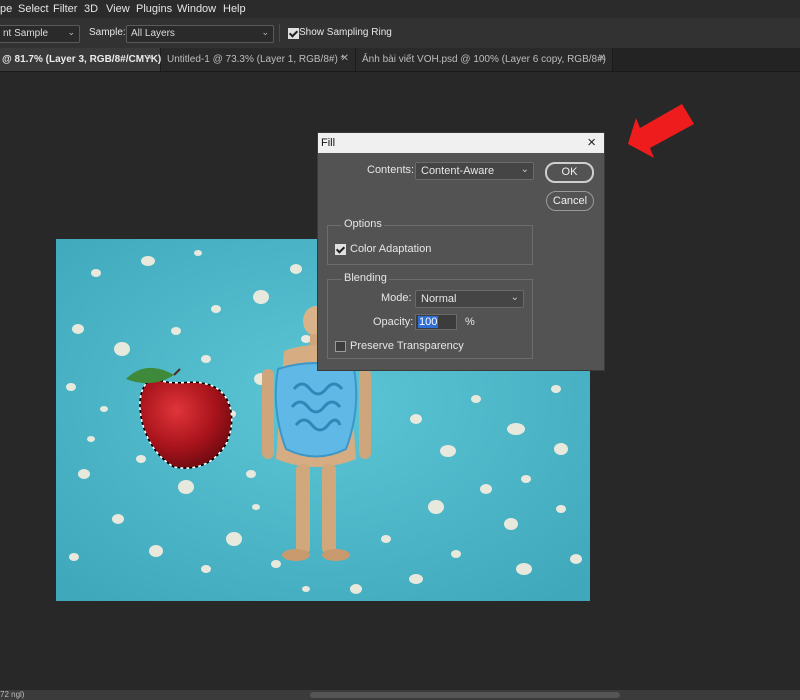  What do you see at coordinates (328, 143) in the screenshot?
I see `dialog-title: Fill` at bounding box center [328, 143].